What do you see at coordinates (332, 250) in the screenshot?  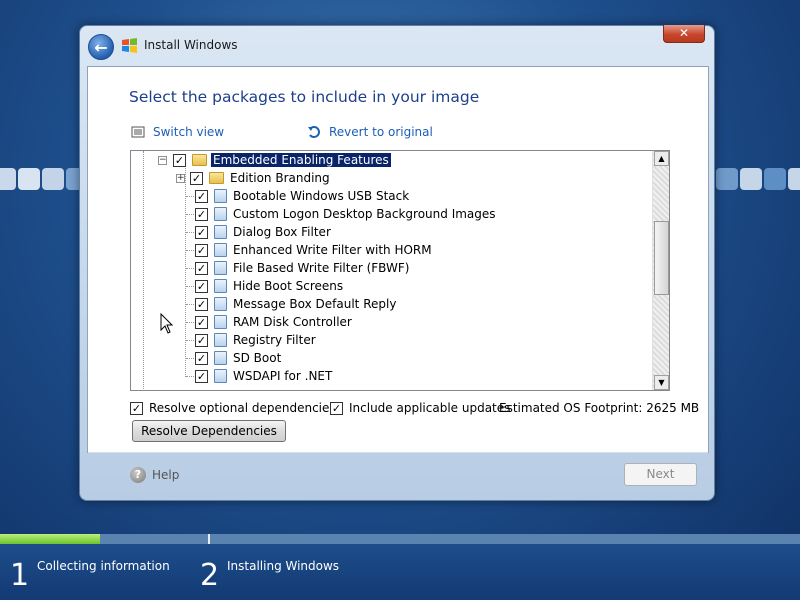 I see `tree-item-label: Enhanced Write Filter with HORM` at bounding box center [332, 250].